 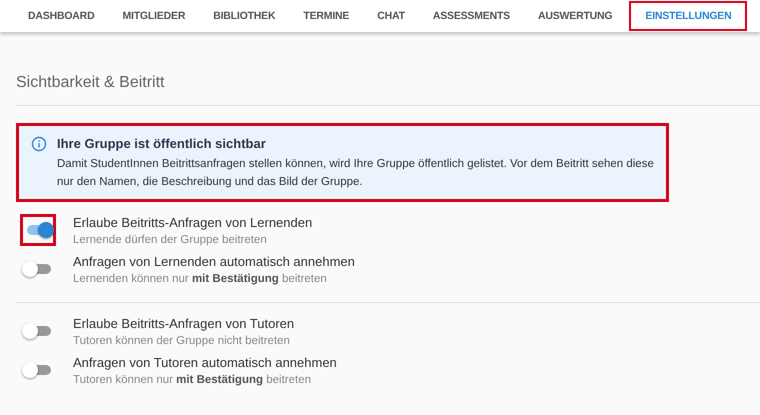 I want to click on setting-hint: Tutoren können der Gruppe nicht beitreten, so click(x=182, y=340).